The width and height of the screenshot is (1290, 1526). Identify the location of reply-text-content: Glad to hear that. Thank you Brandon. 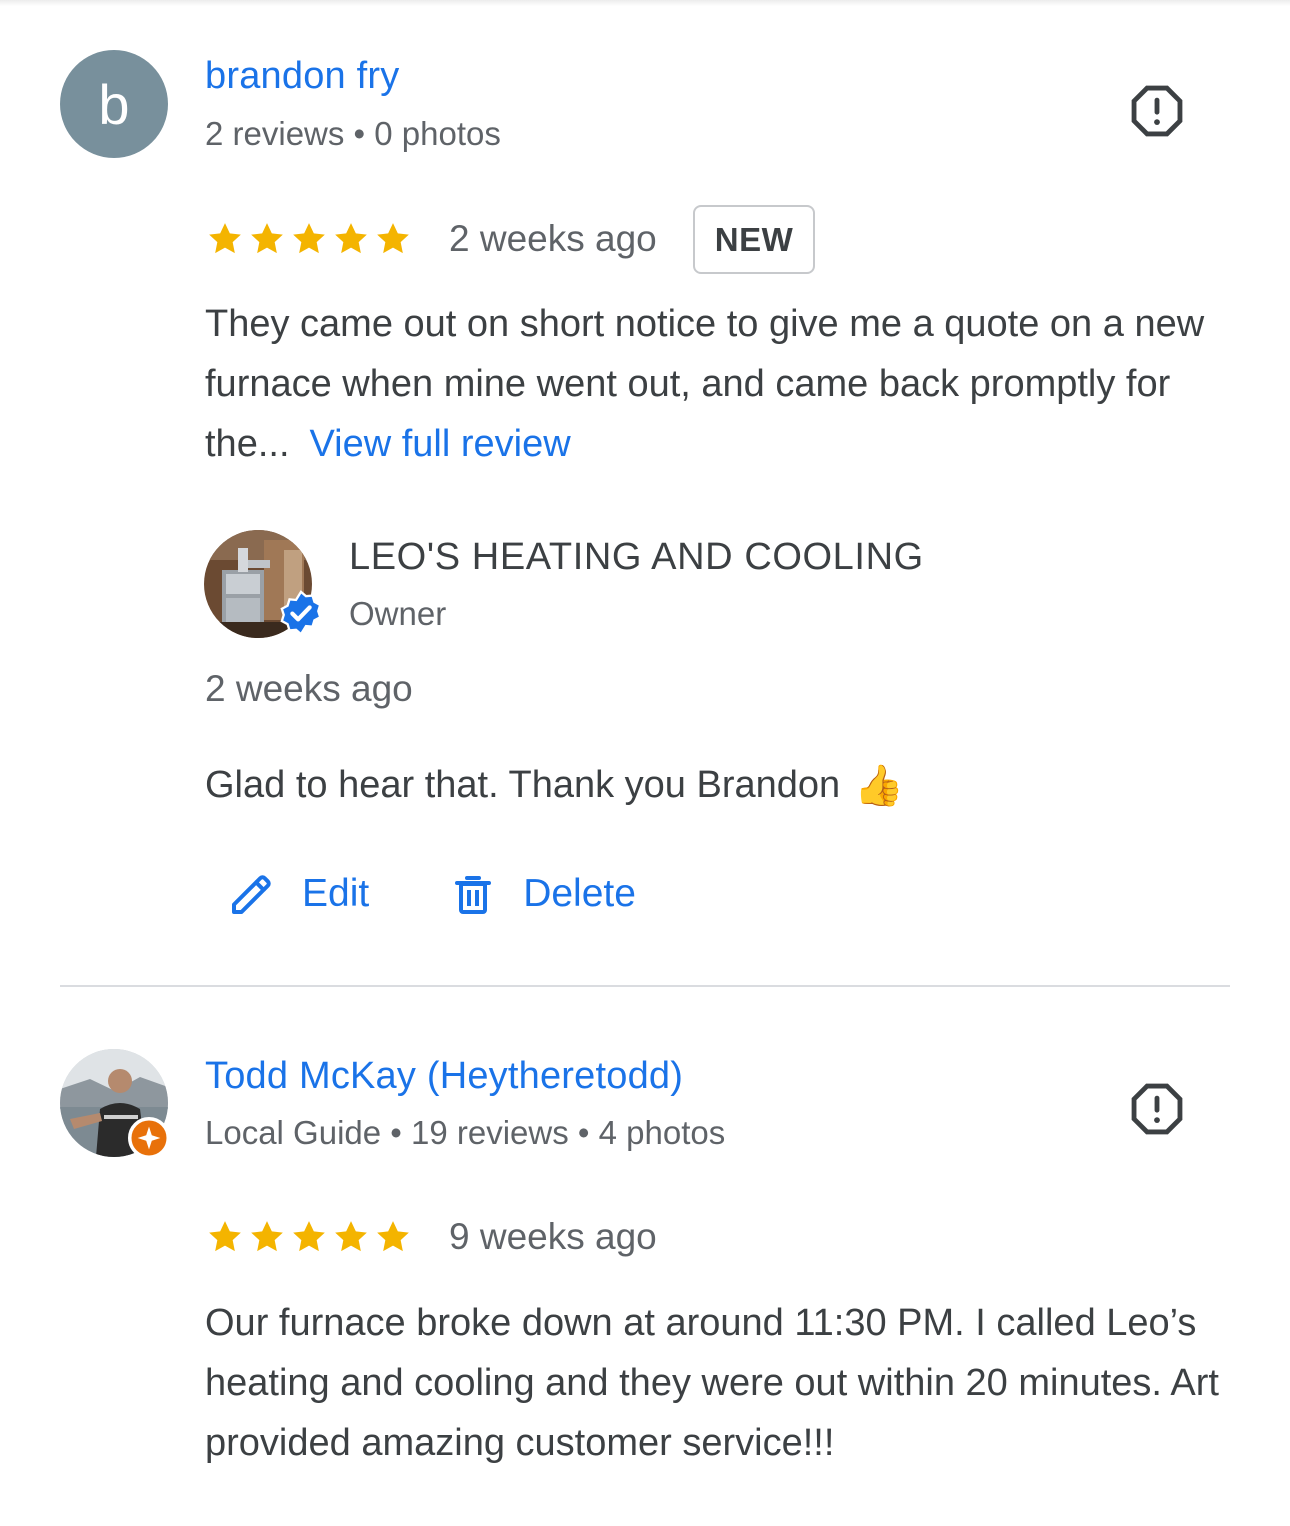
(523, 785).